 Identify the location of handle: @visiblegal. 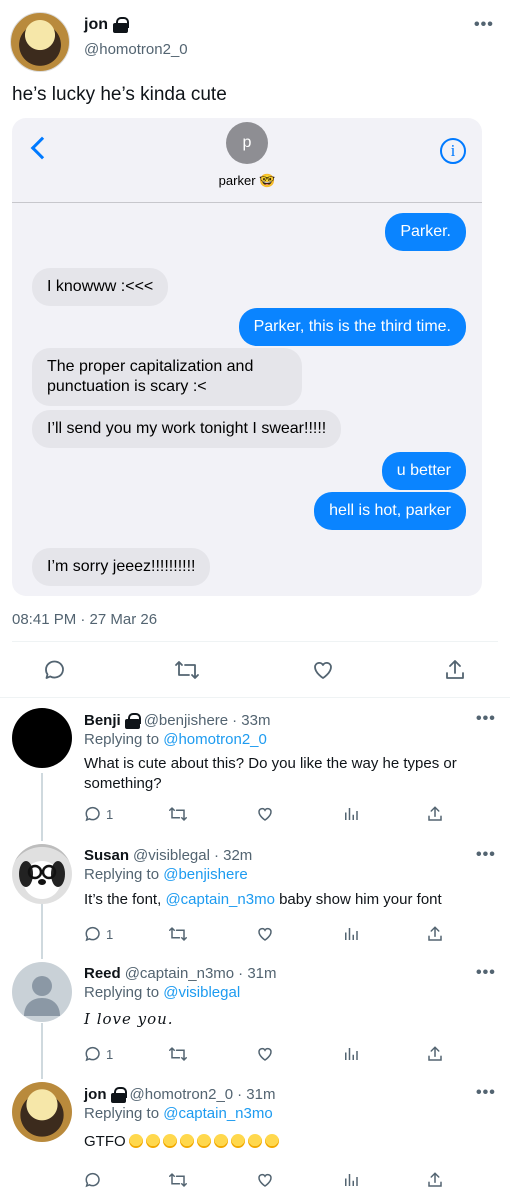
(171, 855).